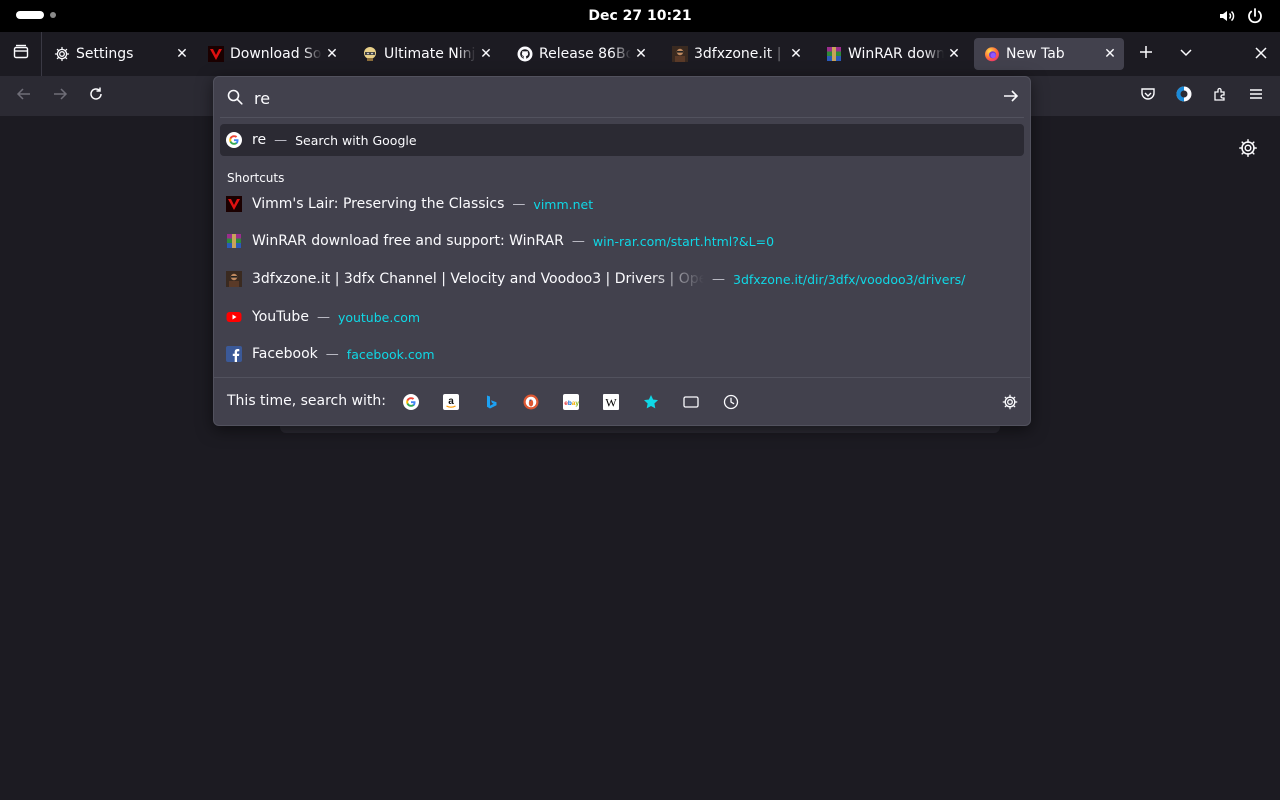  I want to click on duckduckgo-icon, so click(531, 402).